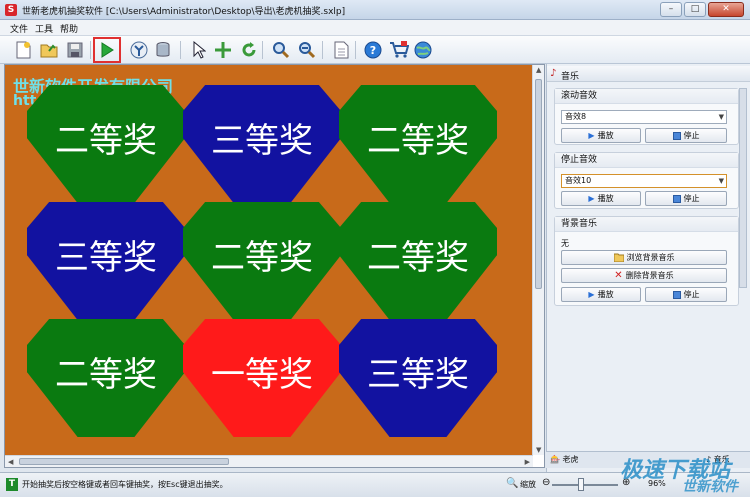 Image resolution: width=750 pixels, height=497 pixels. What do you see at coordinates (75, 50) in the screenshot?
I see `save-icon` at bounding box center [75, 50].